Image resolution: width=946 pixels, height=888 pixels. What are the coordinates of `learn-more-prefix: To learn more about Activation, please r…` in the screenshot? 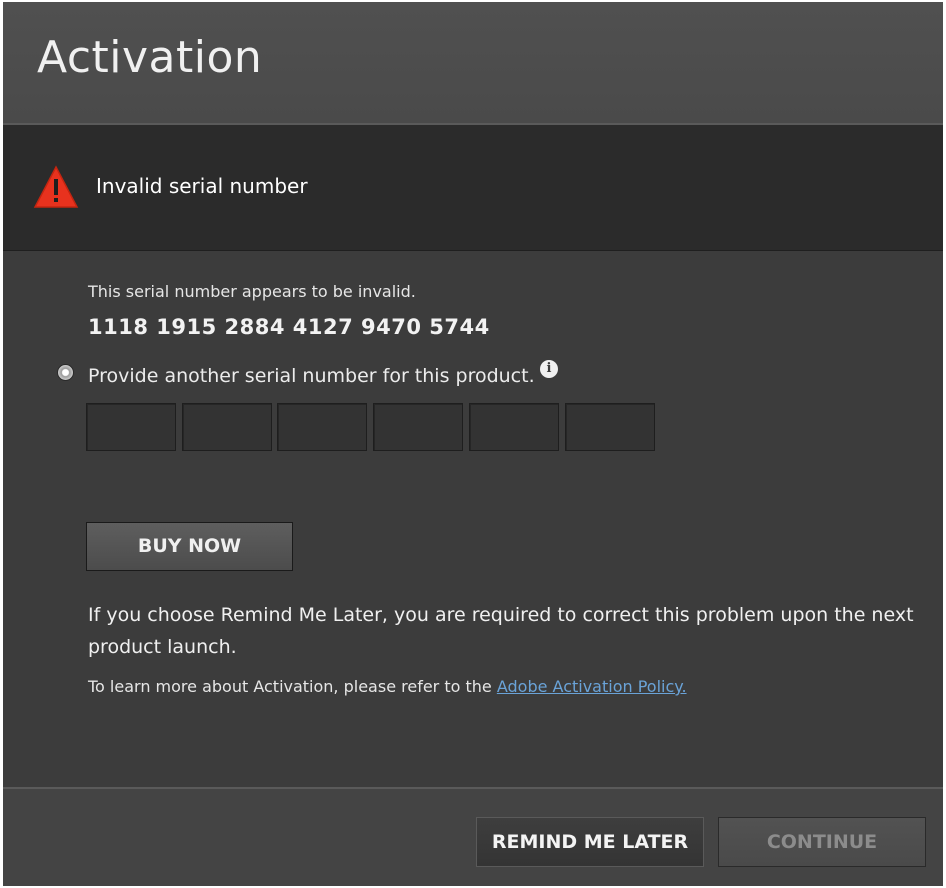 It's located at (292, 686).